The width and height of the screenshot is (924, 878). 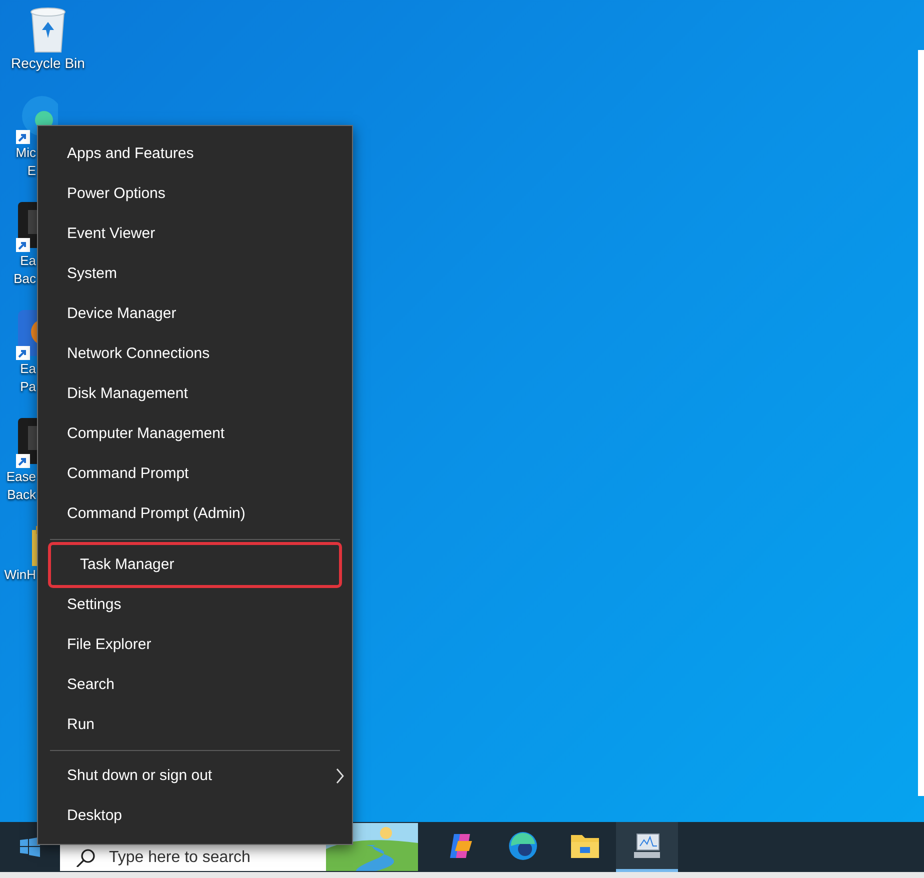 I want to click on monitor-icon, so click(x=647, y=846).